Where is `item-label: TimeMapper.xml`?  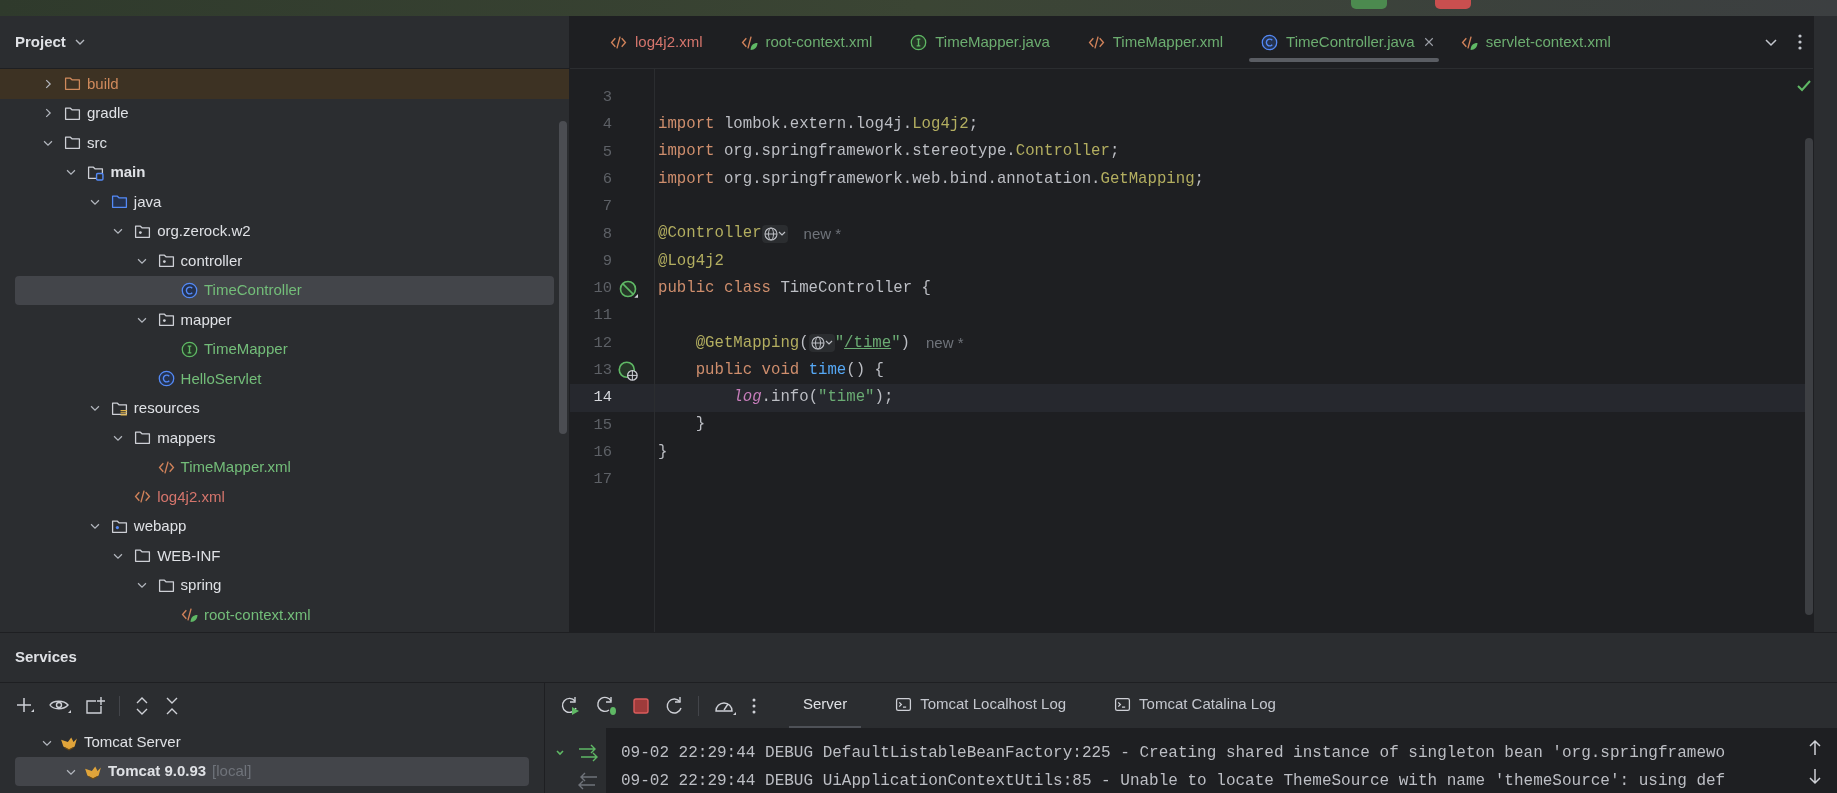
item-label: TimeMapper.xml is located at coordinates (235, 467).